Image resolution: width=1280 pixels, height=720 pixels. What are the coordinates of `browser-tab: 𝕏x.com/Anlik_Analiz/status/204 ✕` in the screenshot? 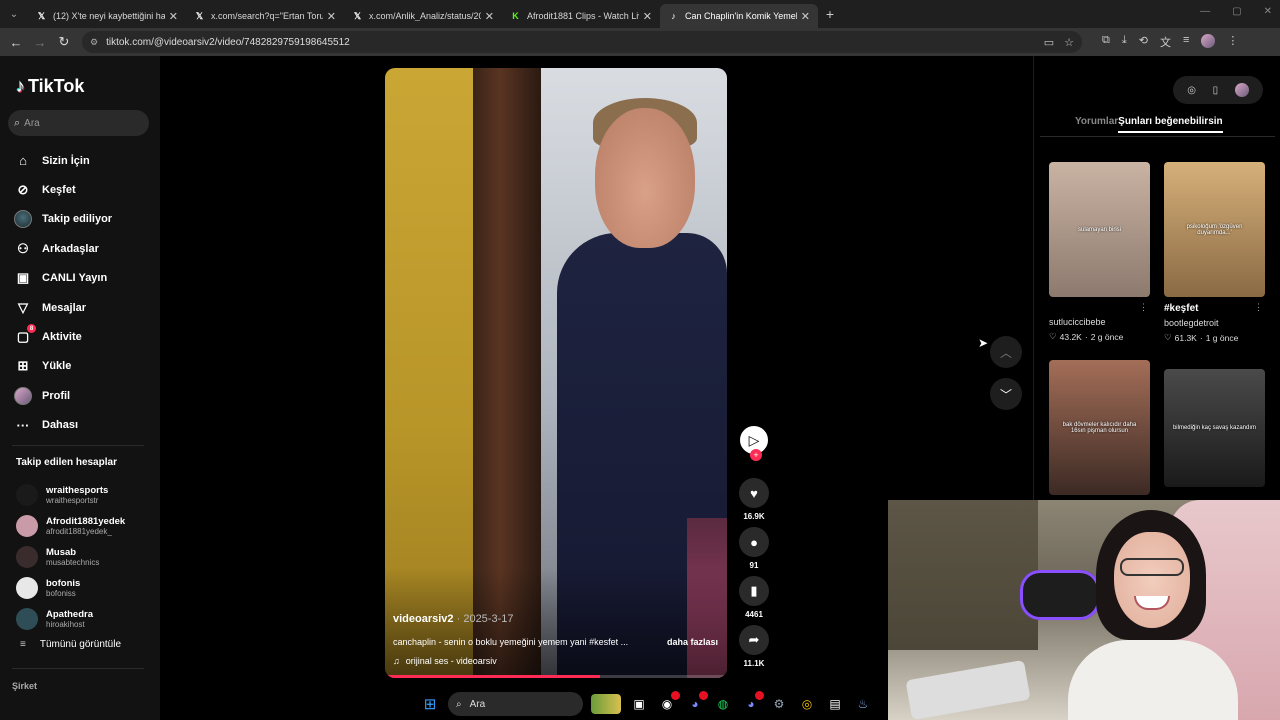 It's located at (423, 16).